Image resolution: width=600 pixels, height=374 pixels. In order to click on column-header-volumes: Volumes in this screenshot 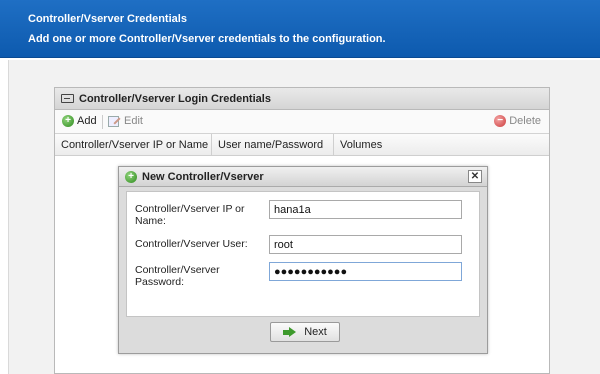, I will do `click(441, 144)`.